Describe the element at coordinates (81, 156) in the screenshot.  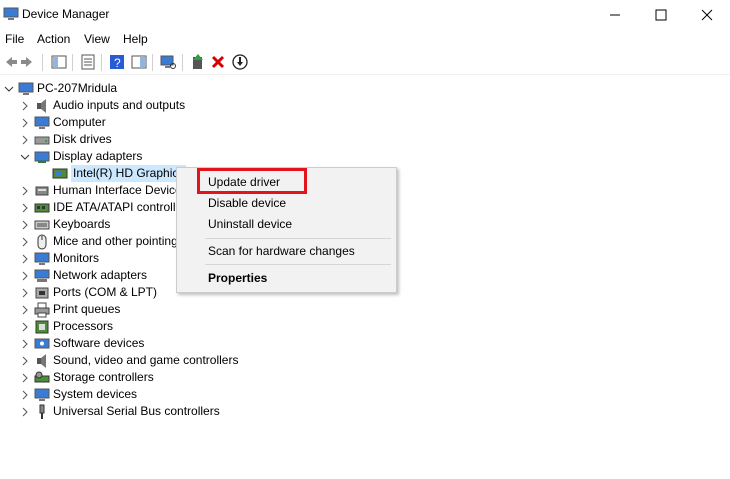
I see `tree-category-display-adapters: Display adapters` at that location.